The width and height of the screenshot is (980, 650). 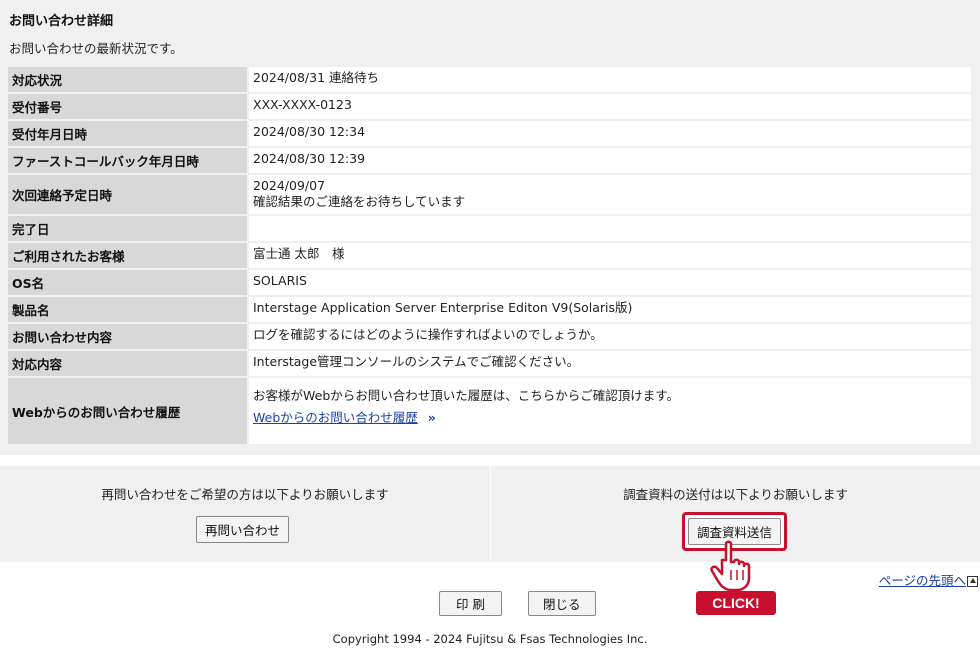 What do you see at coordinates (359, 201) in the screenshot?
I see `next-contact-note: 確認結果のご連絡をお待ちしています` at bounding box center [359, 201].